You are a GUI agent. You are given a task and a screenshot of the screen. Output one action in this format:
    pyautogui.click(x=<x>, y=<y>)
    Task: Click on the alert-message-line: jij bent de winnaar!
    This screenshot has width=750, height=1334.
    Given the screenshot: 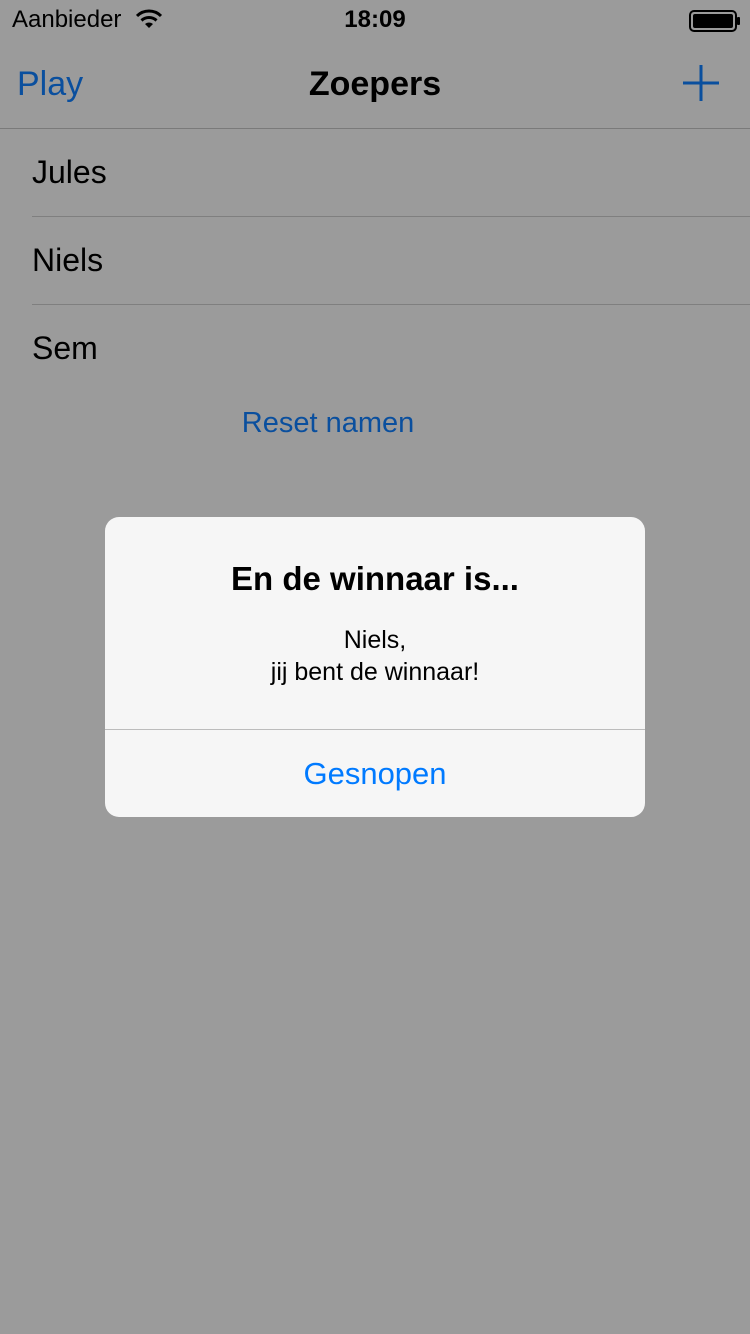 What is the action you would take?
    pyautogui.click(x=375, y=672)
    